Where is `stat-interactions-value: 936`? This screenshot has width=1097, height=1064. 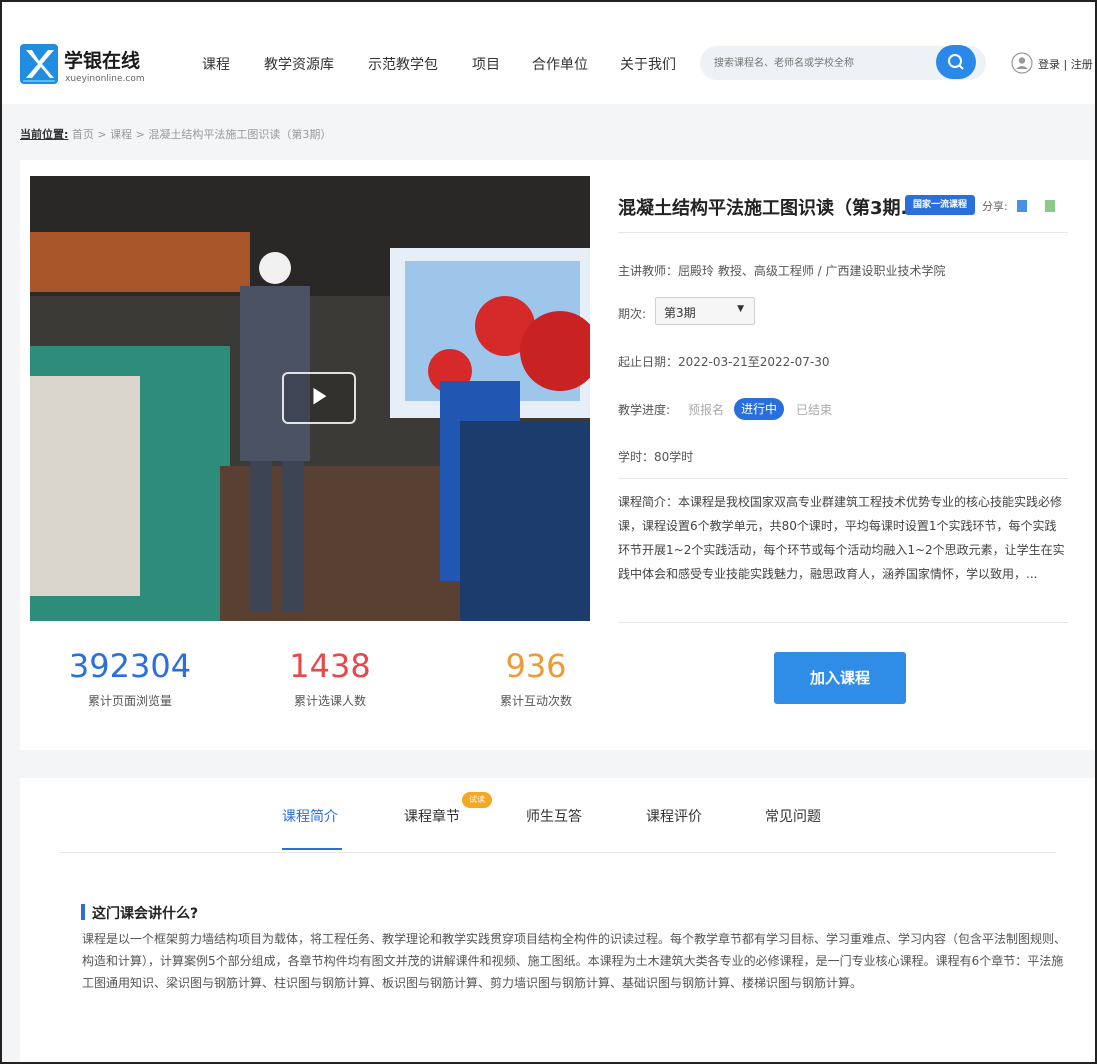
stat-interactions-value: 936 is located at coordinates (536, 666).